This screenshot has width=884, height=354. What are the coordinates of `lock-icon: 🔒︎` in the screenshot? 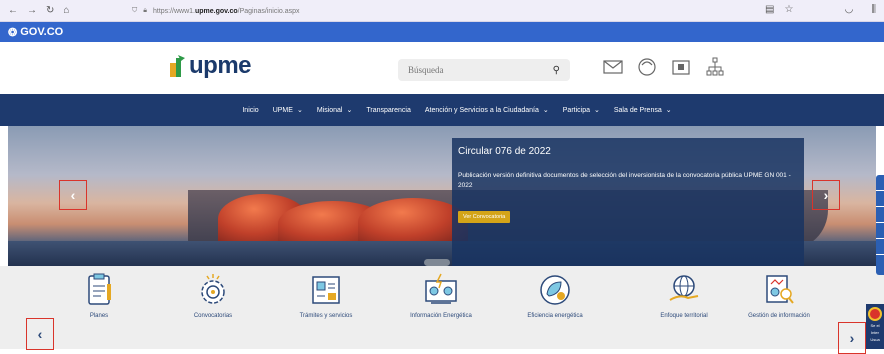 It's located at (145, 10).